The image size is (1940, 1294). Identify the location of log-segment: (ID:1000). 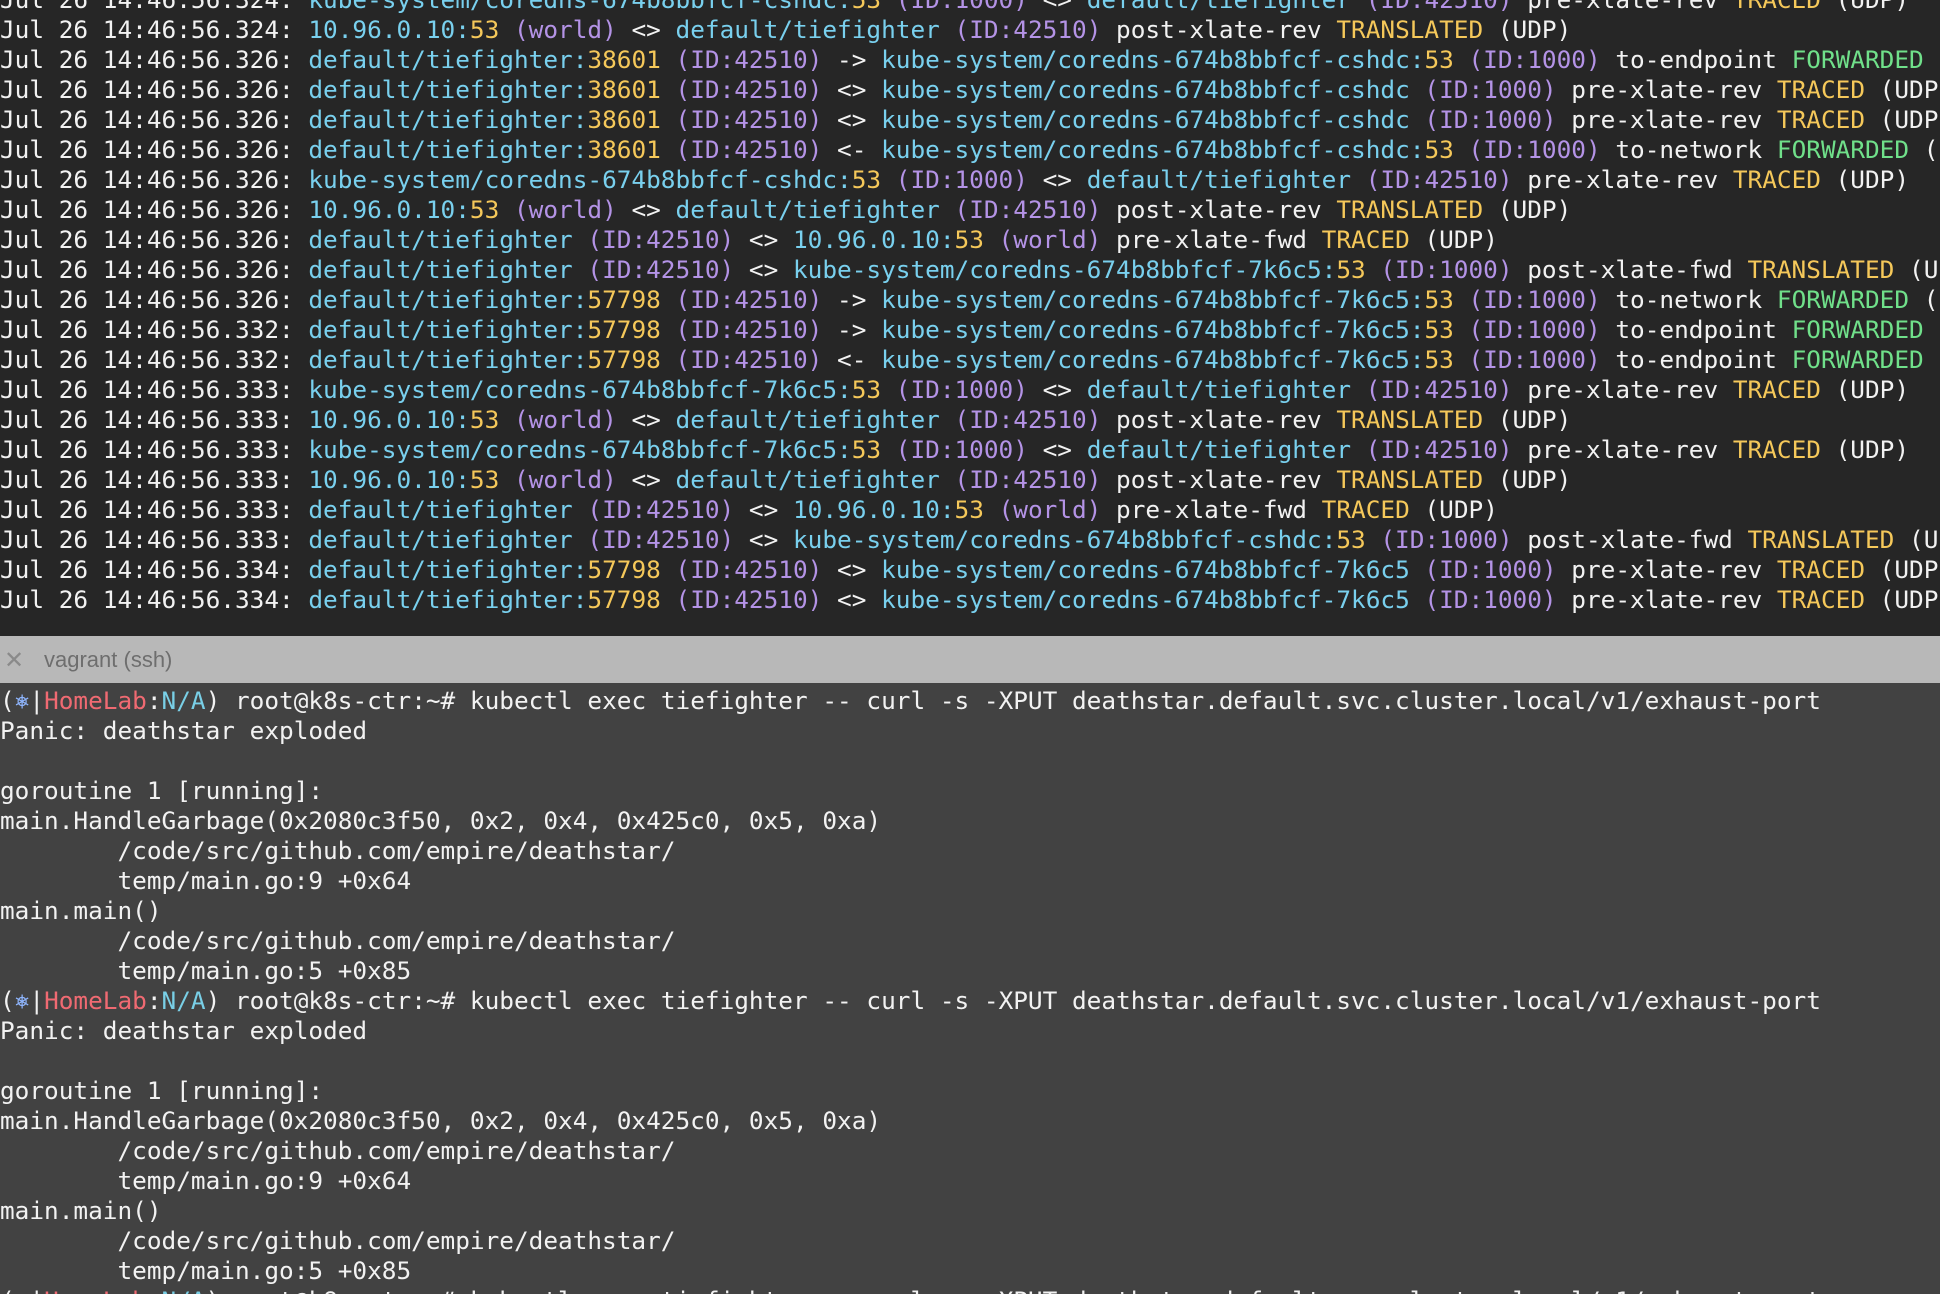
(1483, 89).